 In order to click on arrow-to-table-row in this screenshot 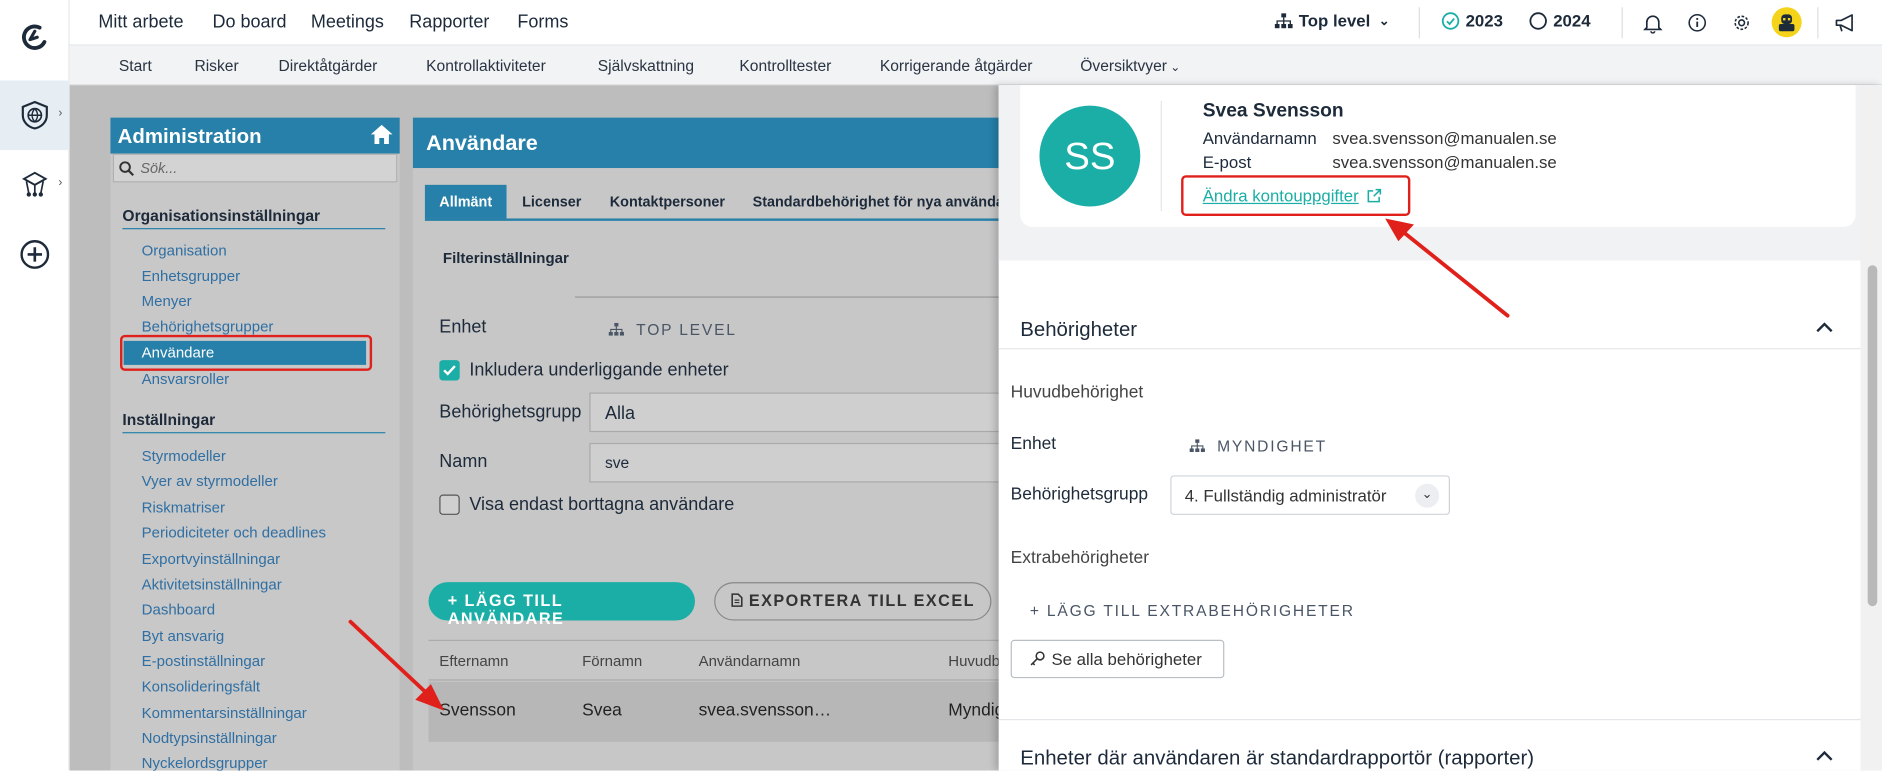, I will do `click(396, 665)`.